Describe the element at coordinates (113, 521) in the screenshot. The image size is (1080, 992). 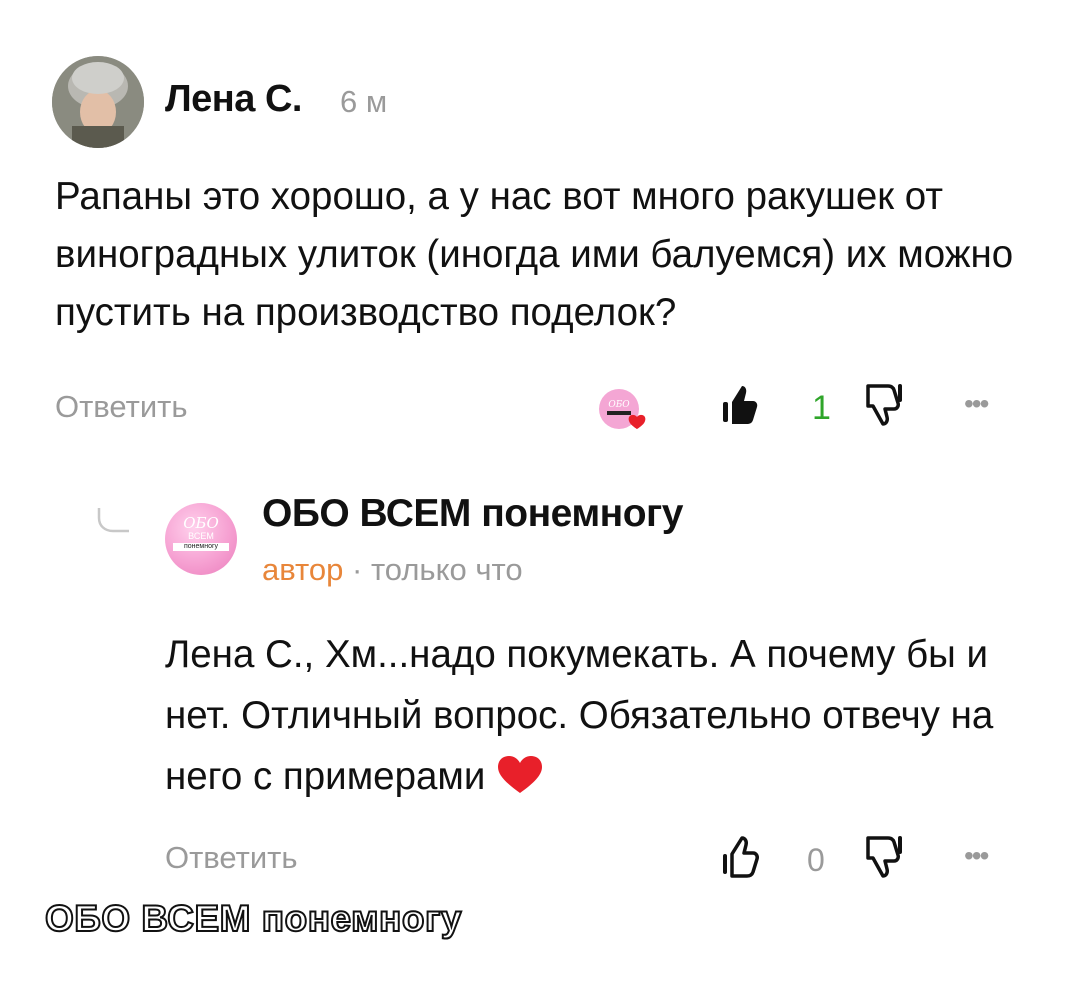
I see `thread-line-icon` at that location.